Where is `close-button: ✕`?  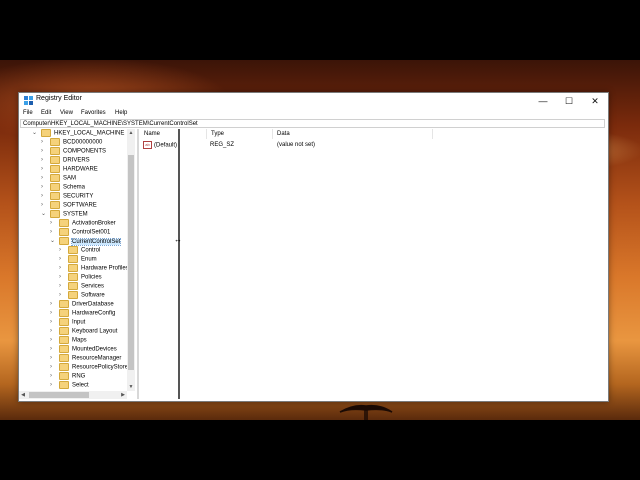
close-button: ✕ is located at coordinates (595, 101).